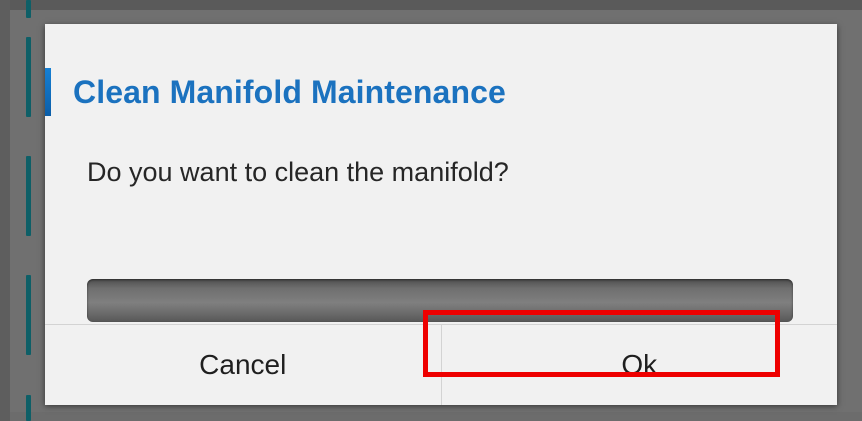 The image size is (862, 421). Describe the element at coordinates (5, 210) in the screenshot. I see `backdrop-left-strip` at that location.